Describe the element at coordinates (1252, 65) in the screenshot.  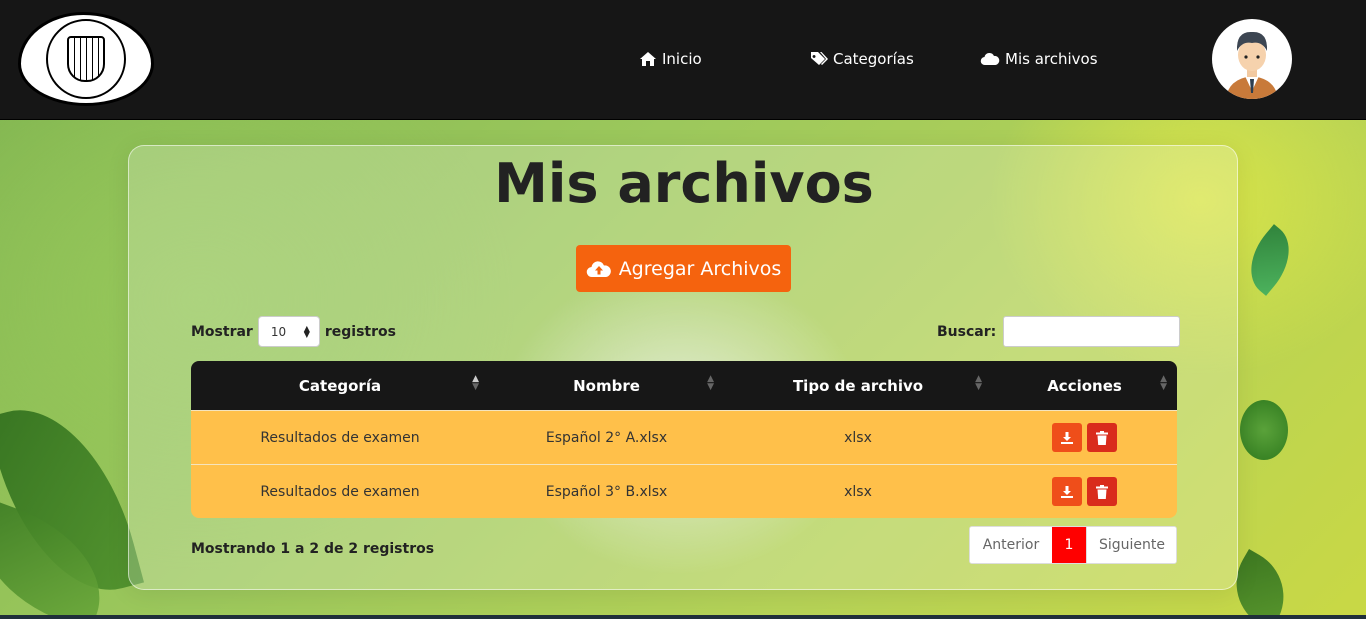
I see `user-avatar-icon` at that location.